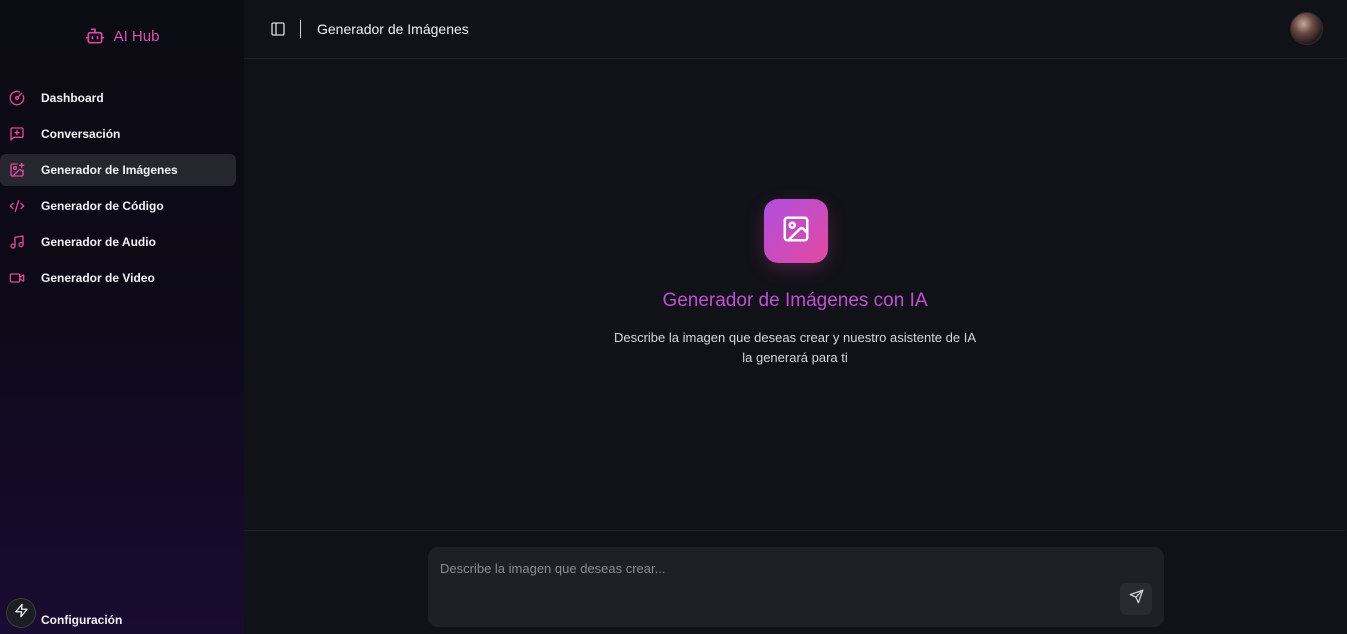 This screenshot has width=1347, height=634. What do you see at coordinates (795, 300) in the screenshot?
I see `hero-title: Generador de Imágenes con IA` at bounding box center [795, 300].